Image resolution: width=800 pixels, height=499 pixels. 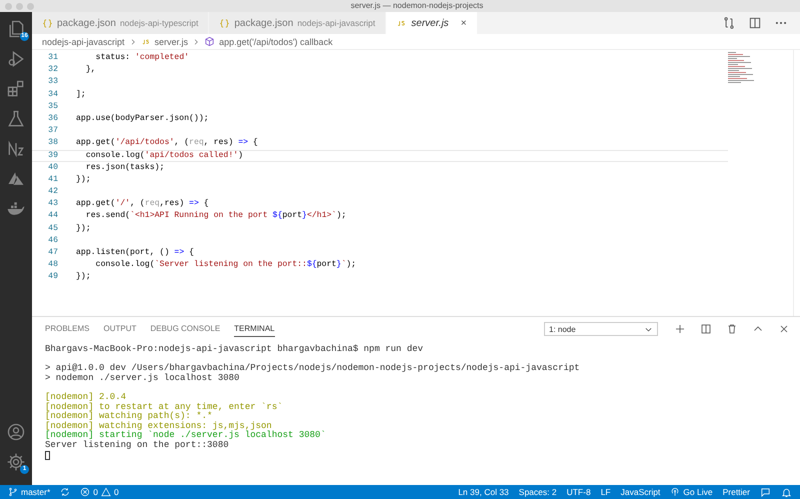 What do you see at coordinates (225, 265) in the screenshot?
I see `code-line: console.log(`Server listening on the port::${port}`);` at bounding box center [225, 265].